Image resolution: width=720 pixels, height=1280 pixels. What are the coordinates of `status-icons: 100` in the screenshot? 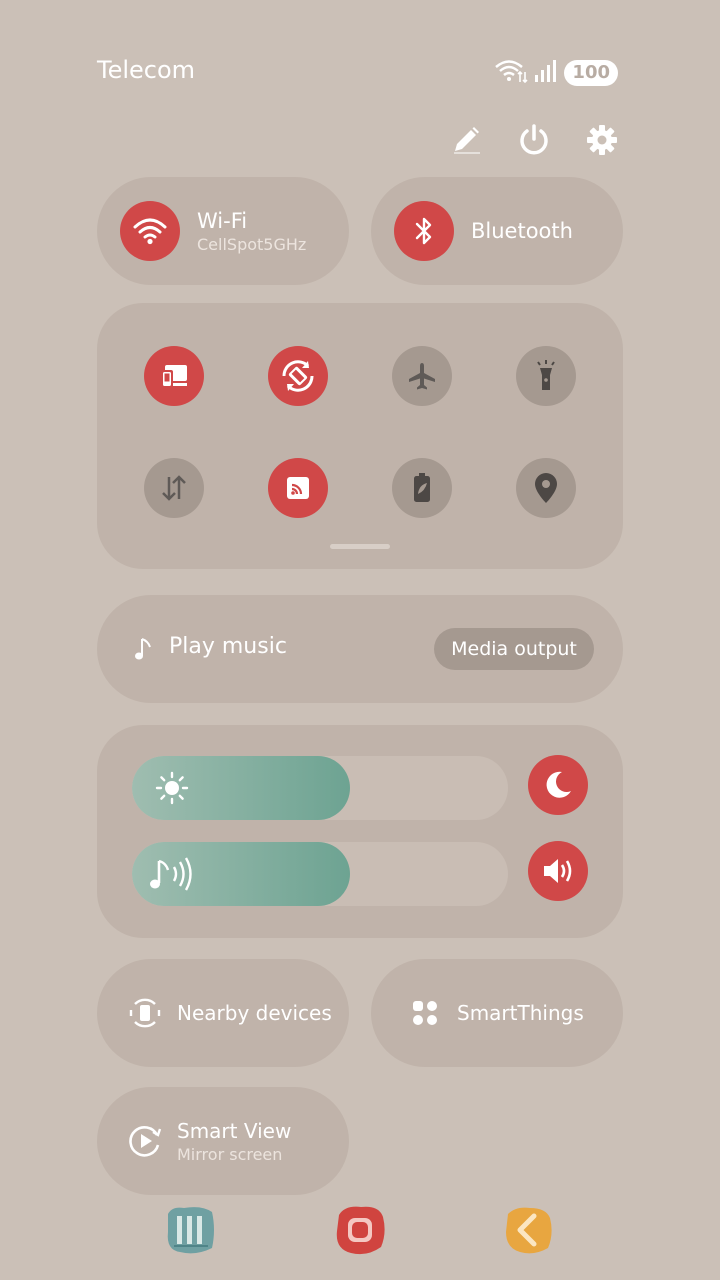 It's located at (556, 73).